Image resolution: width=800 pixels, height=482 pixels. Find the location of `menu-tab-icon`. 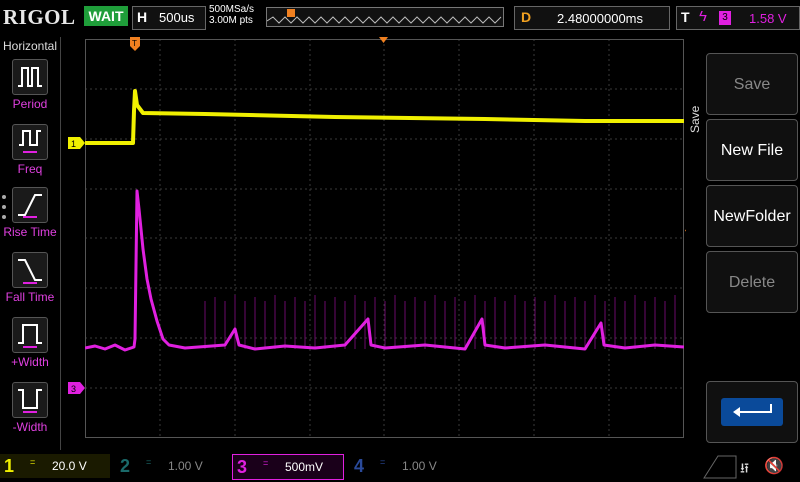

menu-tab-icon is located at coordinates (720, 466).